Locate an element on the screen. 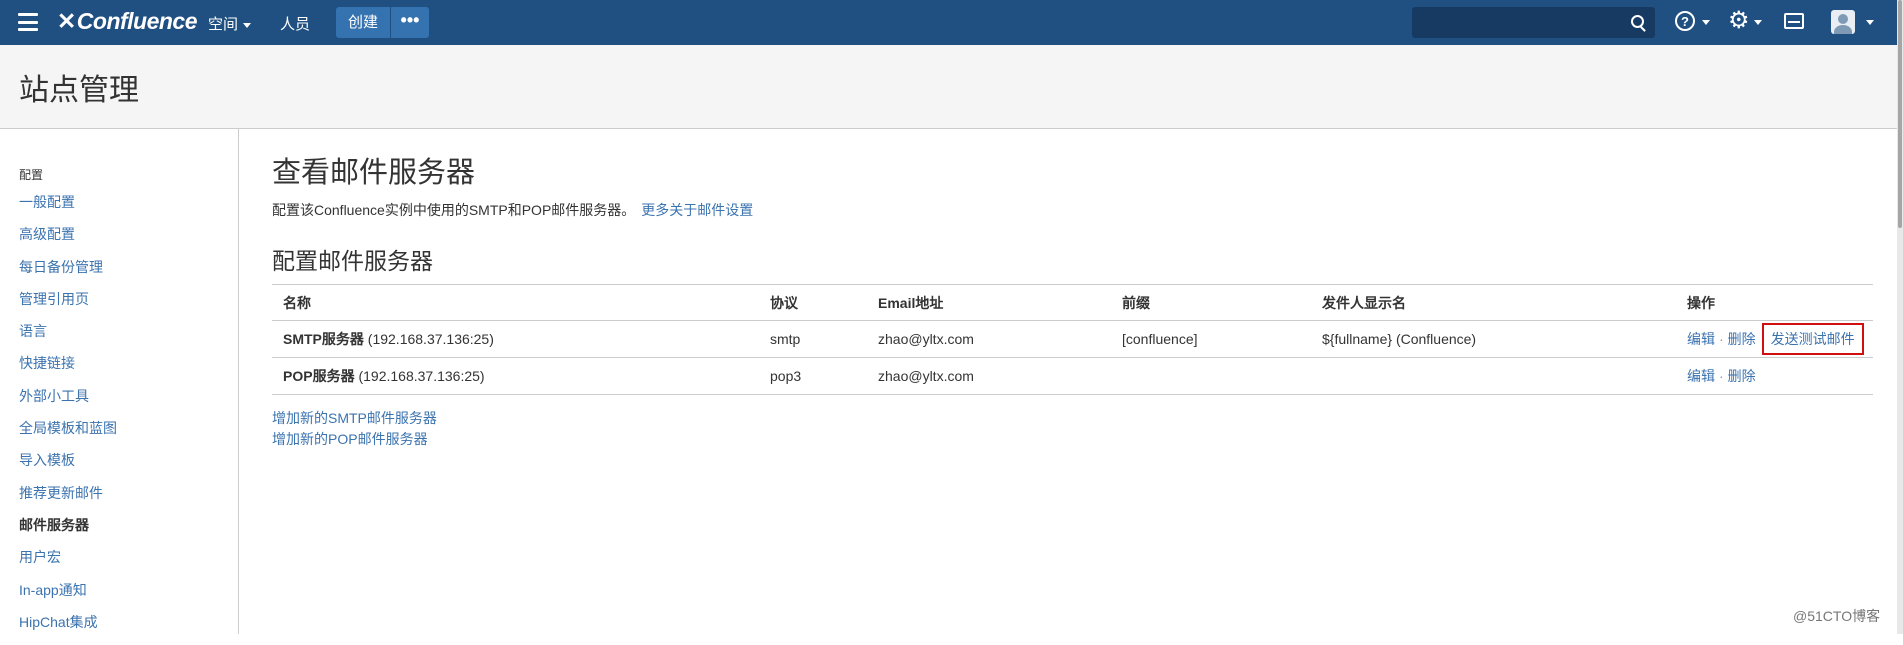 The height and width of the screenshot is (645, 1903). prefix-cell: [confluence] is located at coordinates (1211, 339).